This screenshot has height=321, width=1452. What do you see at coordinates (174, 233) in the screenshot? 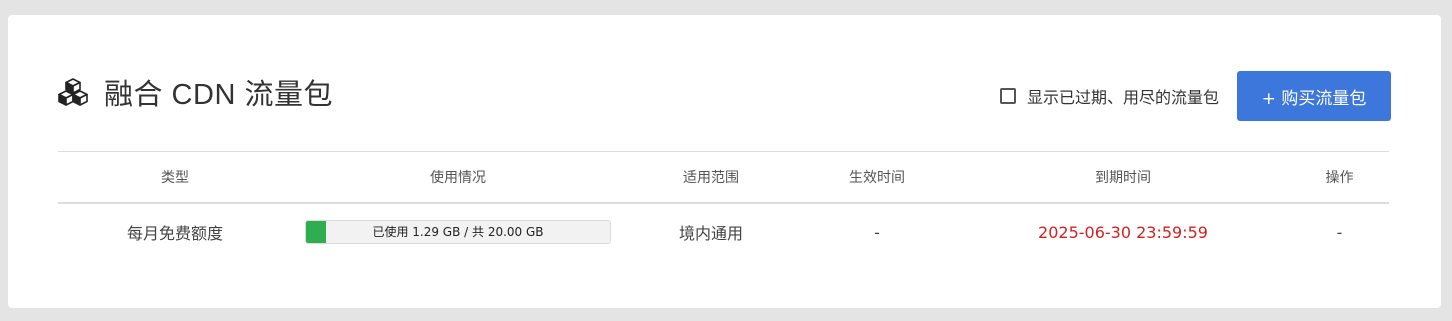
I see `package-type: 每月免费额度` at bounding box center [174, 233].